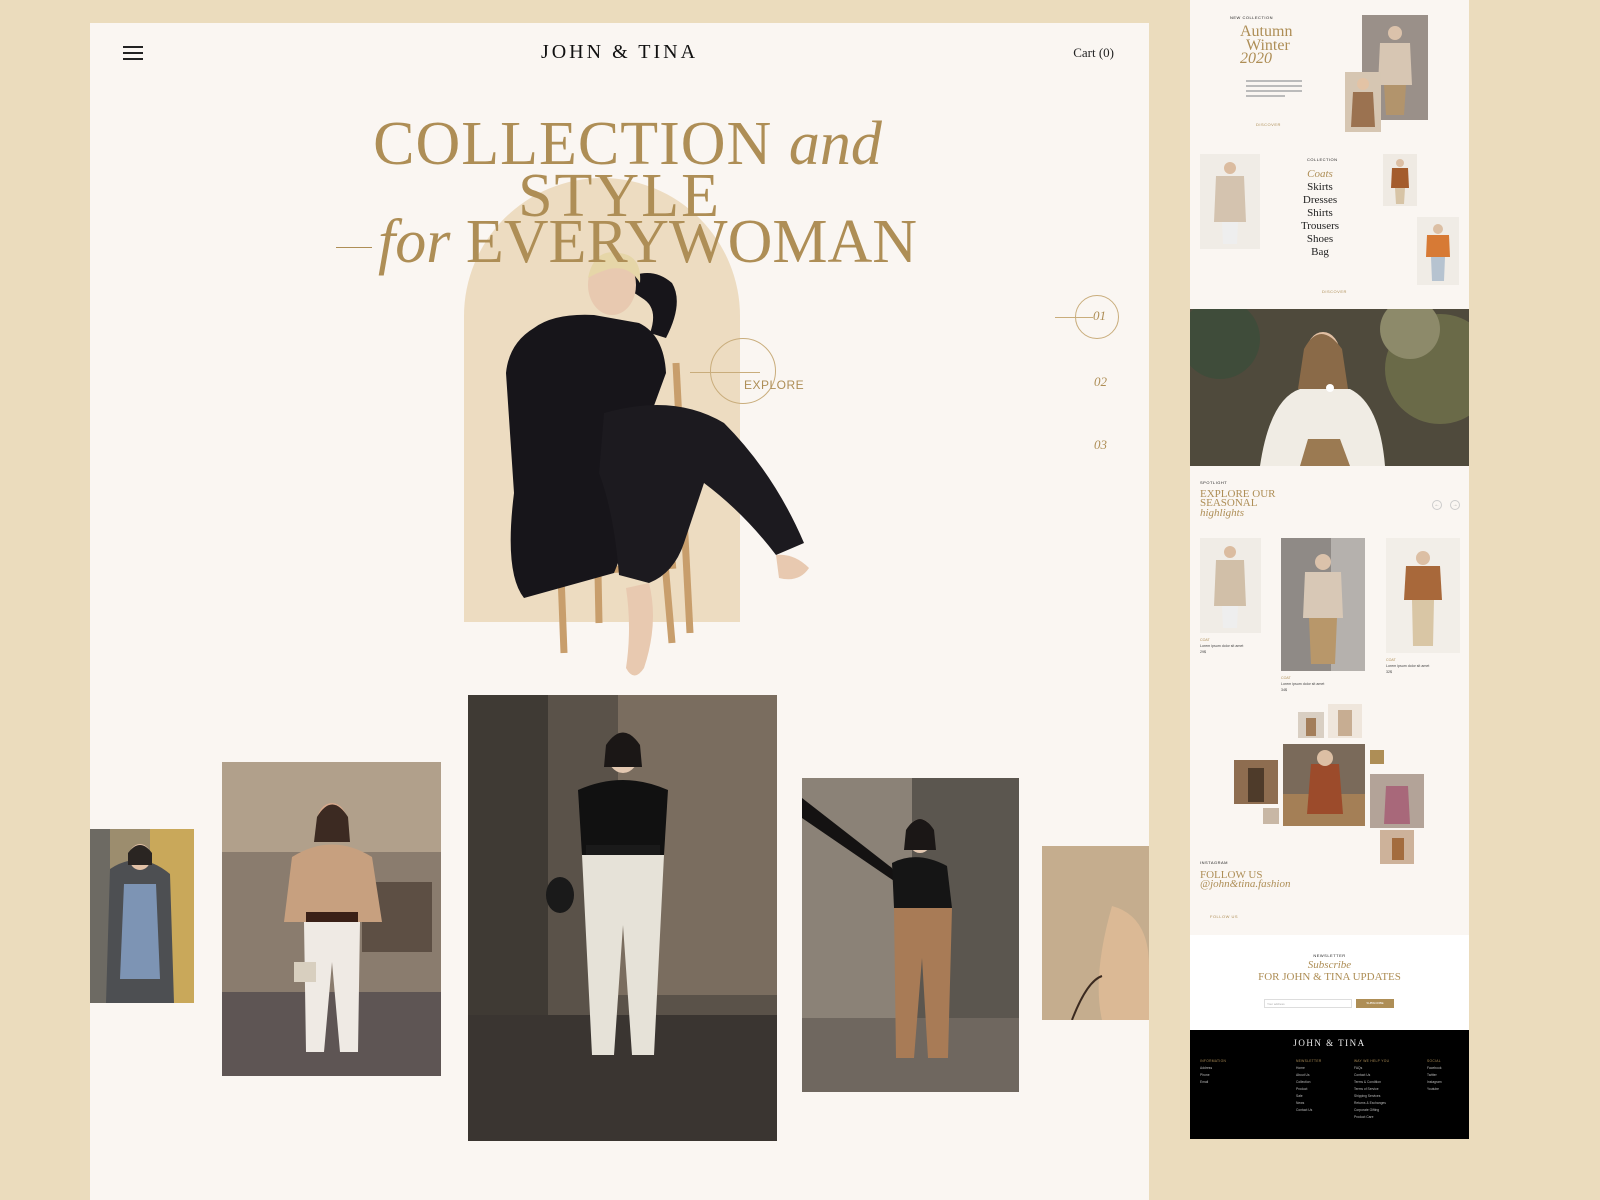 The height and width of the screenshot is (1200, 1600). I want to click on gallery-photo-brown-trousers, so click(910, 935).